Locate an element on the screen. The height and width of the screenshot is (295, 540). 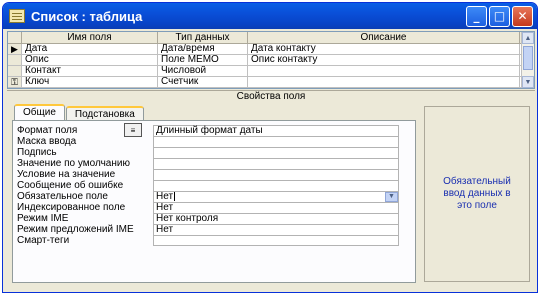
property-hint: Обязательный ввод данных в это поле is located at coordinates (477, 194).